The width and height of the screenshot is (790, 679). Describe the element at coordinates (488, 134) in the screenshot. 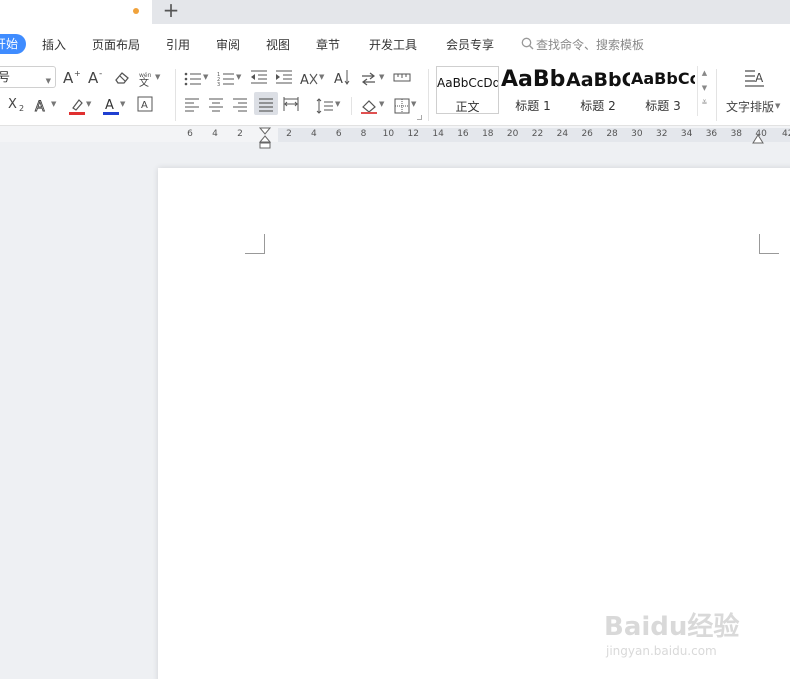

I see `ruler-tick-label: 18` at that location.